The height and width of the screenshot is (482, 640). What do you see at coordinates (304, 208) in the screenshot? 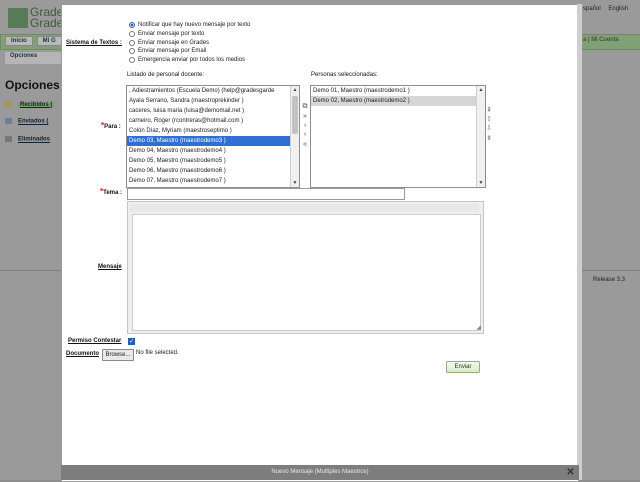
I see `editor-toolbar` at bounding box center [304, 208].